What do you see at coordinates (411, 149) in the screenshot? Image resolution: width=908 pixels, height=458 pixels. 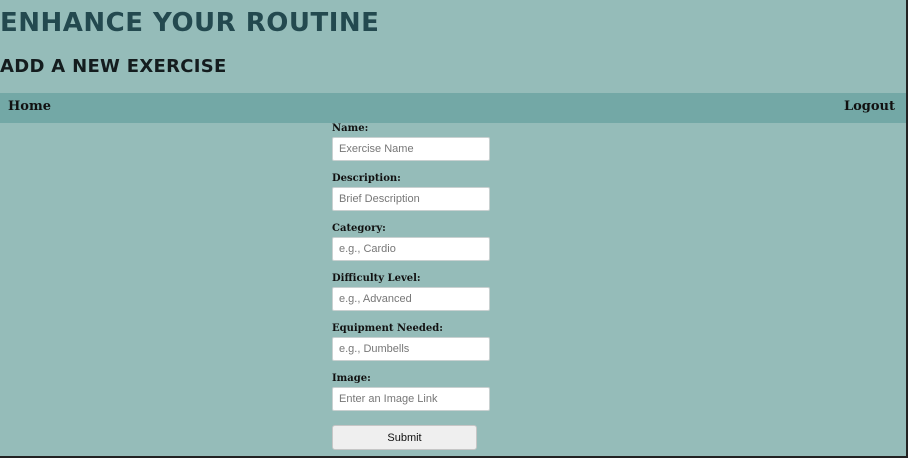 I see `name-input` at bounding box center [411, 149].